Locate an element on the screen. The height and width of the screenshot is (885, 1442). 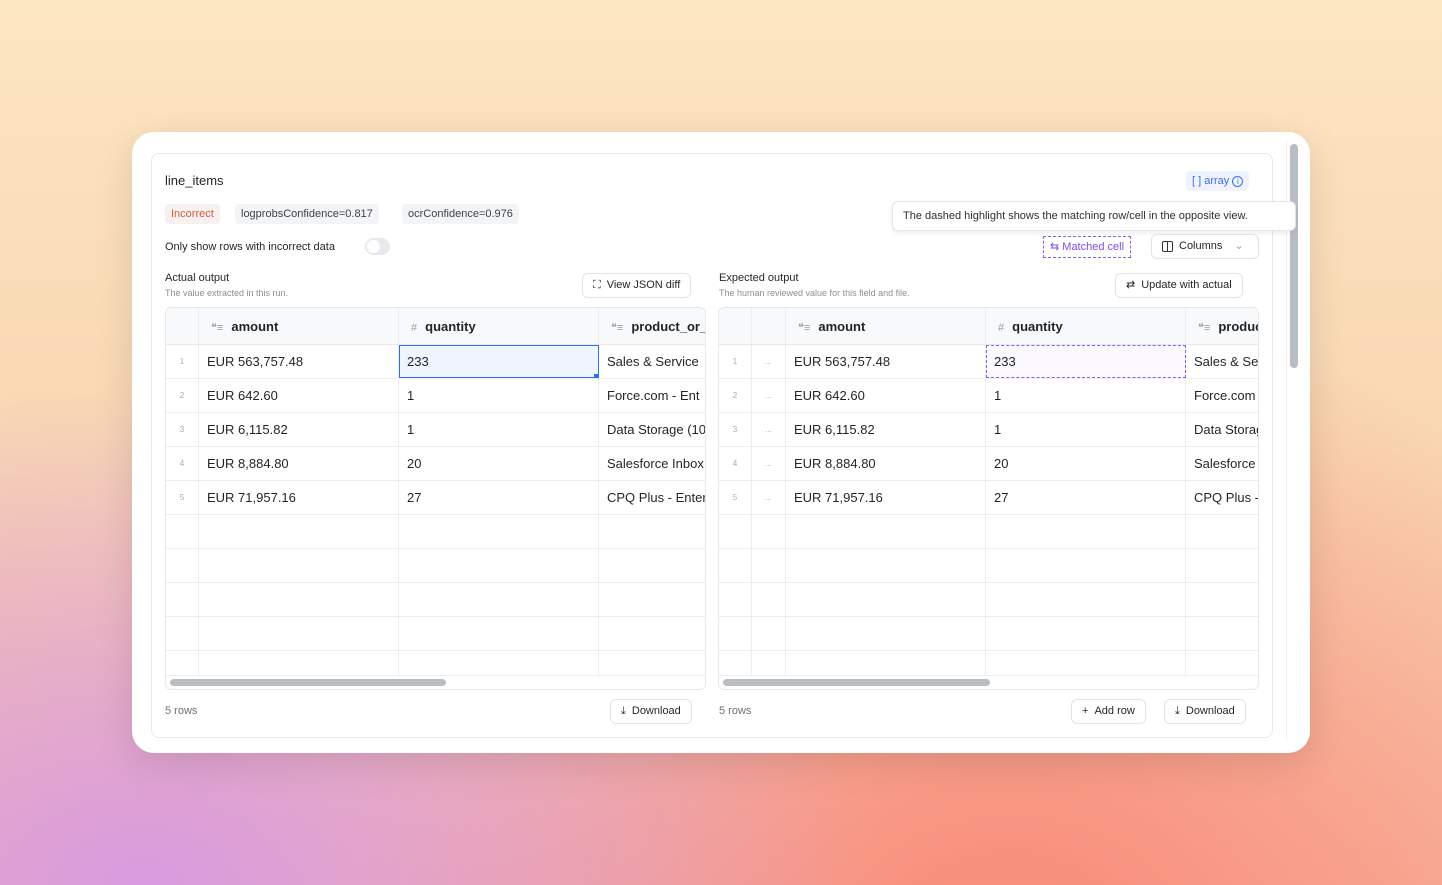
actual-title: Actual output is located at coordinates (197, 278).